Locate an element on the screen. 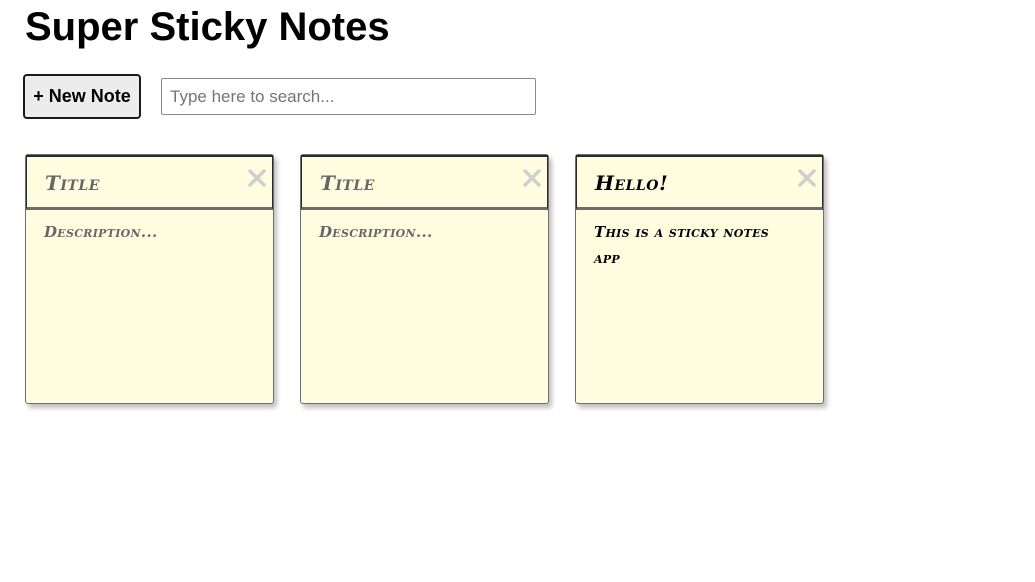 This screenshot has height=582, width=1035. note-header: Hello! is located at coordinates (699, 182).